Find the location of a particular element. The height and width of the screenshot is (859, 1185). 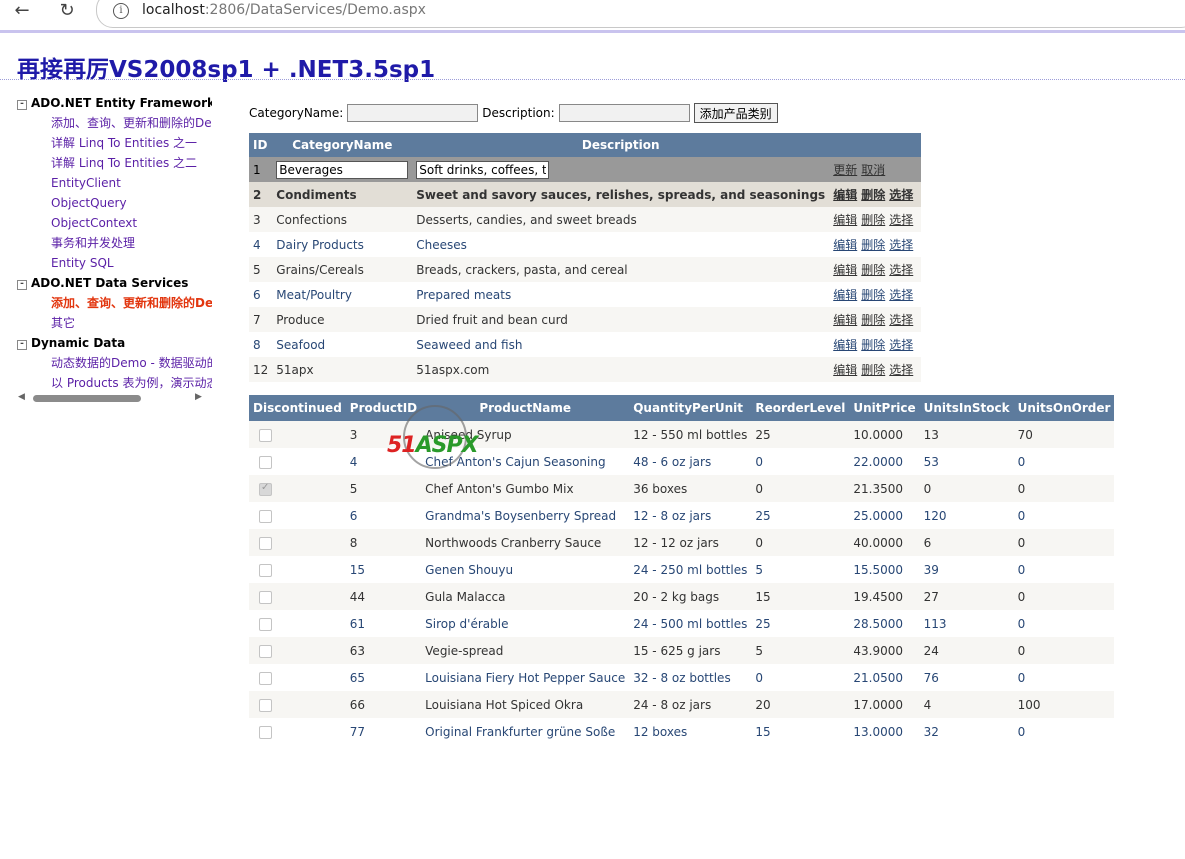

sidebar-horizontal-scrollbar: ◀ ▶ is located at coordinates (114, 398).